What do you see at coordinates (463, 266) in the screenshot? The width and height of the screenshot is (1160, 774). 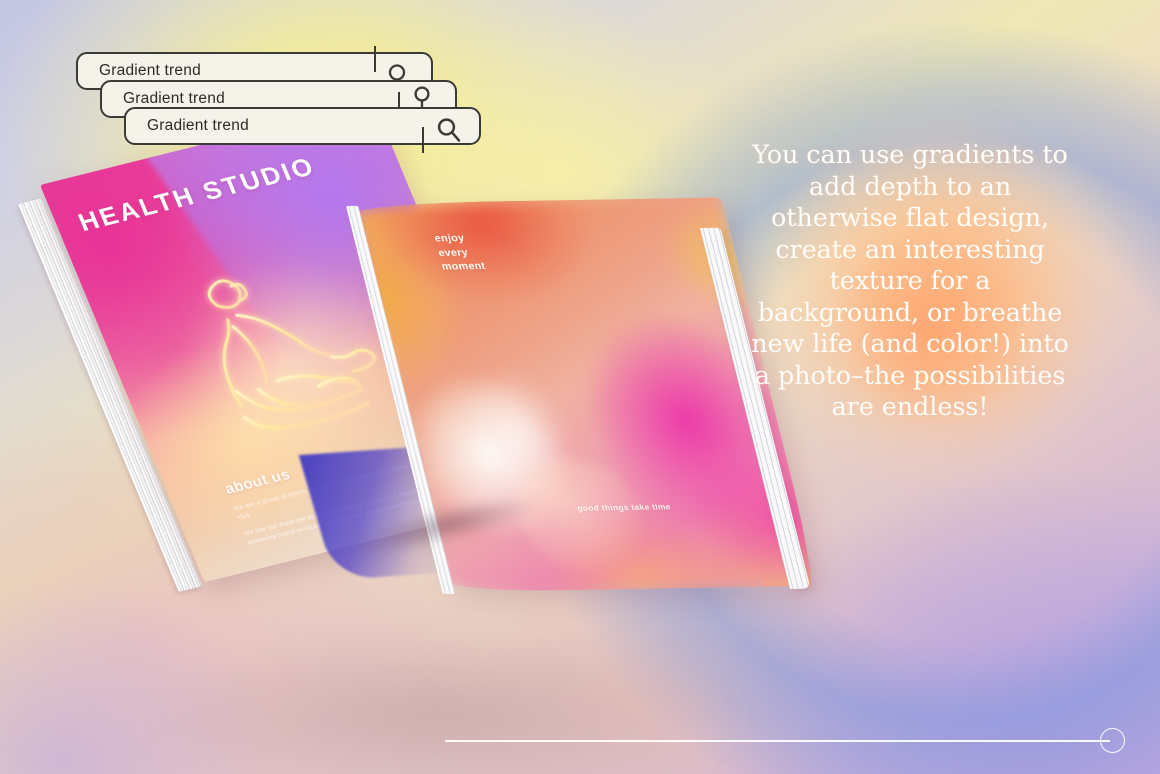 I see `headline-line-3: moment` at bounding box center [463, 266].